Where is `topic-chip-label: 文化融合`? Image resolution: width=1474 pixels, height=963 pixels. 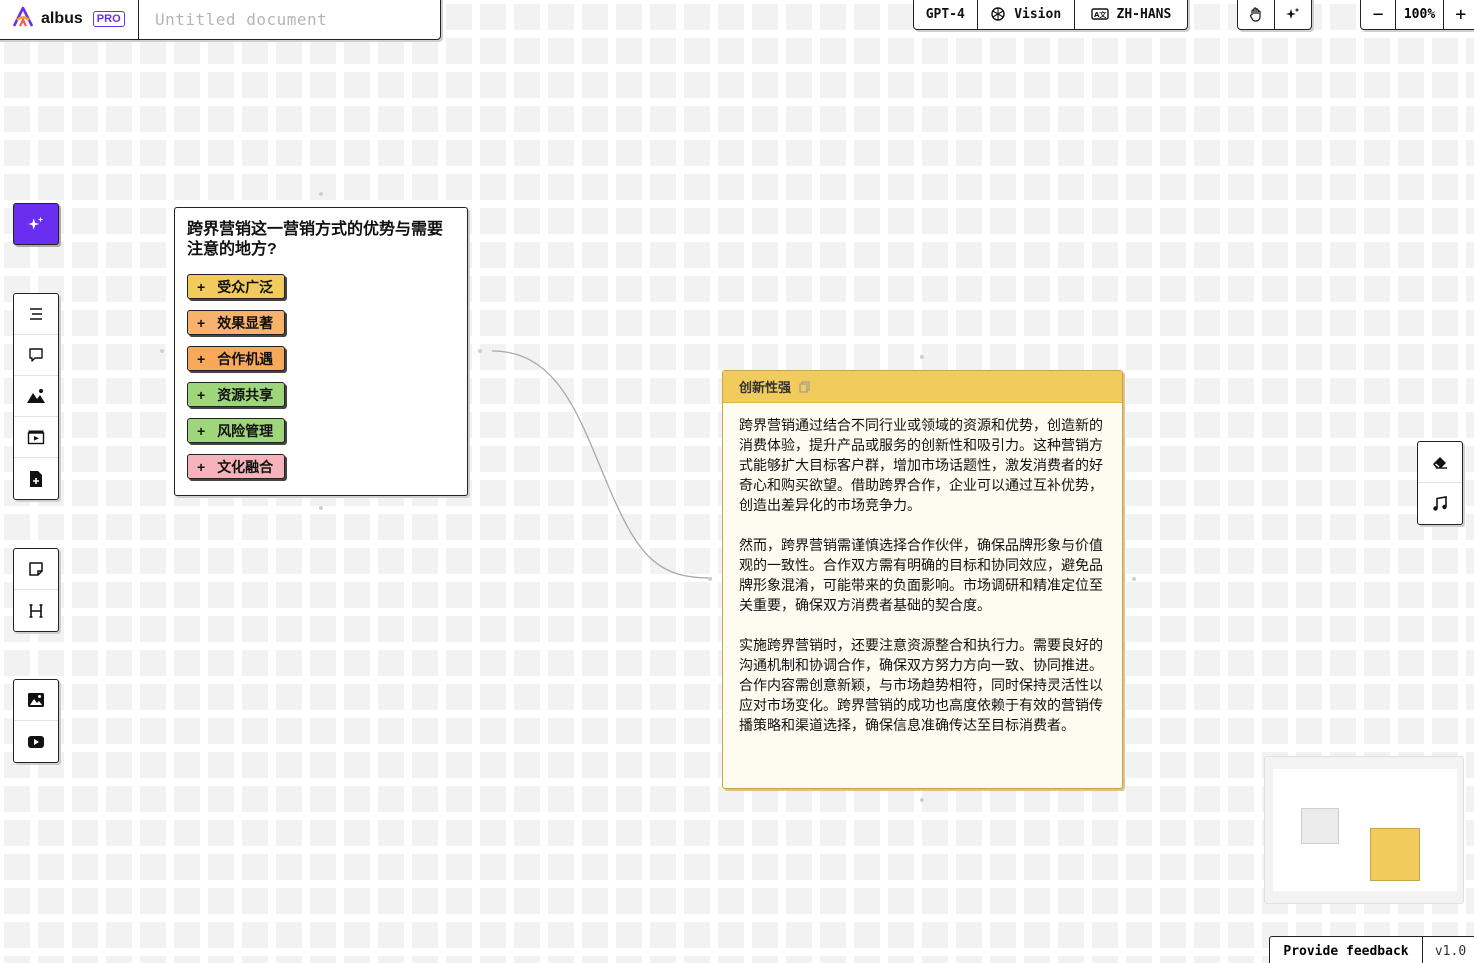 topic-chip-label: 文化融合 is located at coordinates (245, 466).